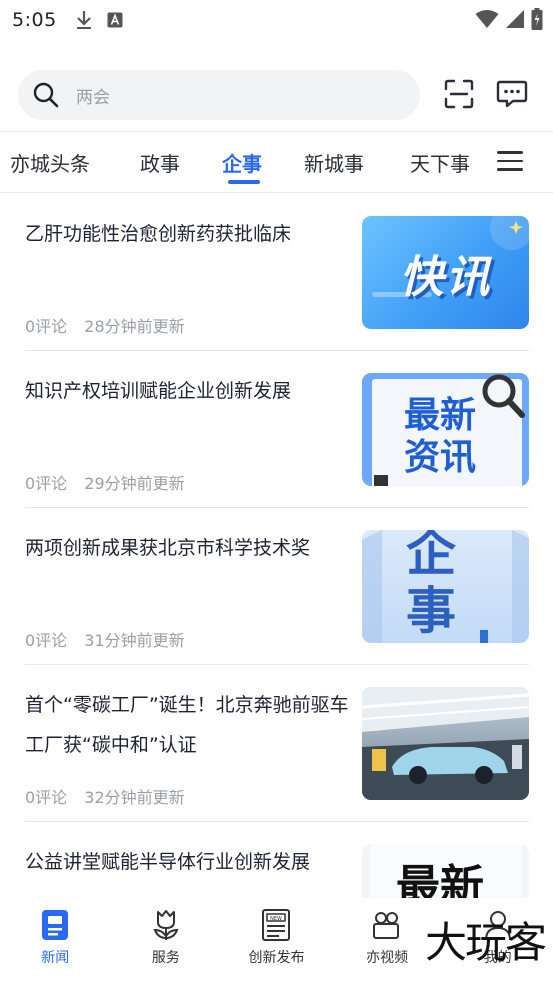 This screenshot has height=984, width=553. Describe the element at coordinates (187, 725) in the screenshot. I see `news-title: 首个“零碳工厂”诞生！北京奔驰前驱车工厂获“碳中和”认证` at that location.